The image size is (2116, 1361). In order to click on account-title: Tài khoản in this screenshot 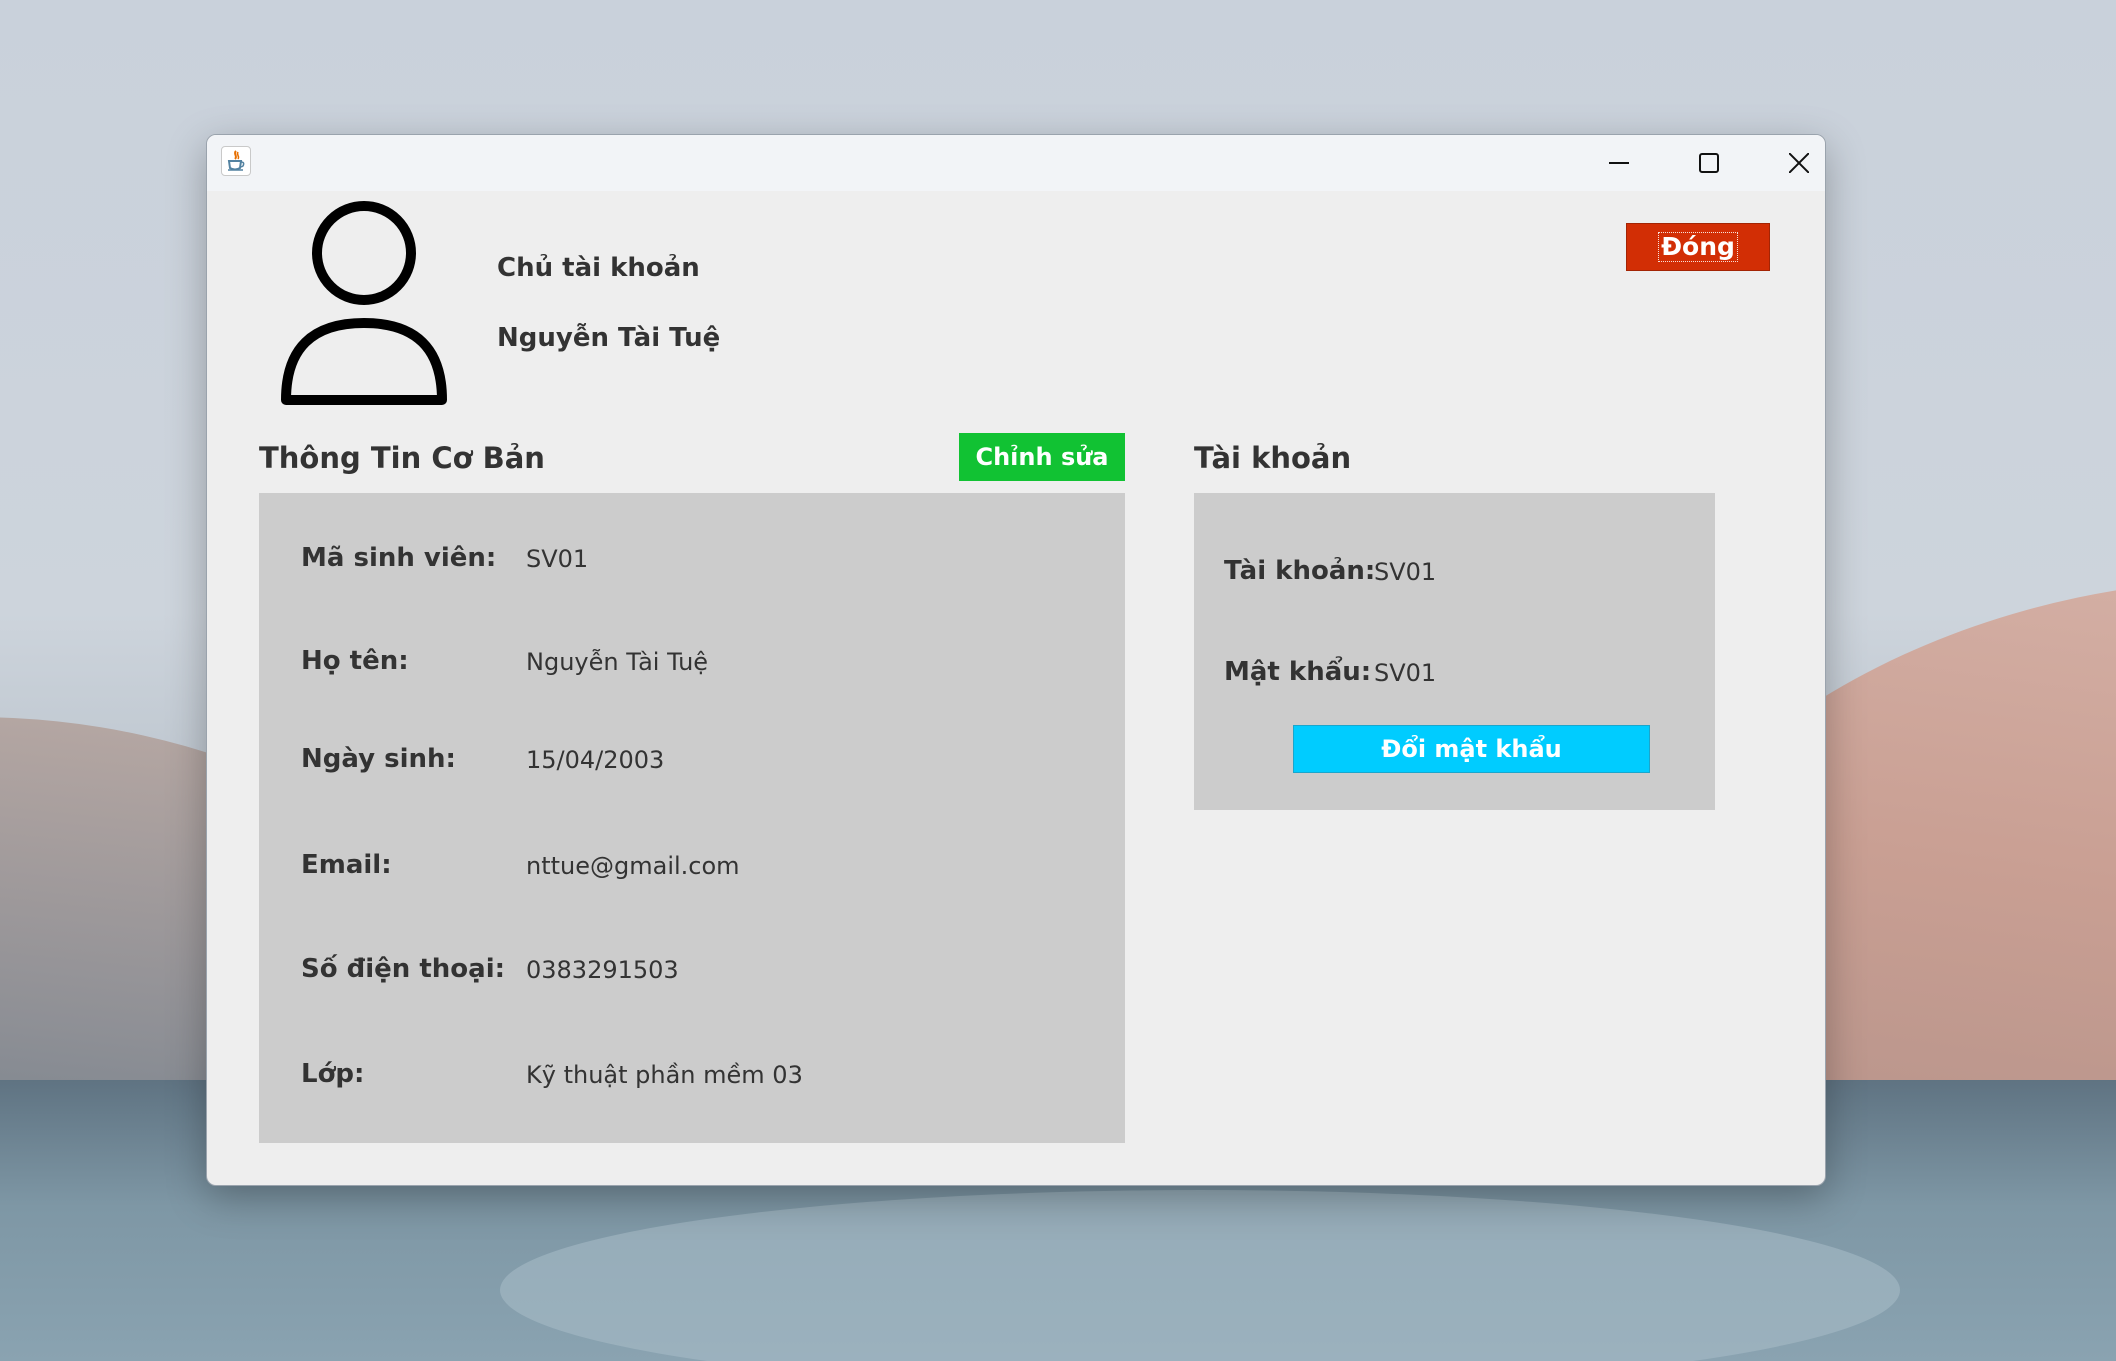, I will do `click(1273, 458)`.